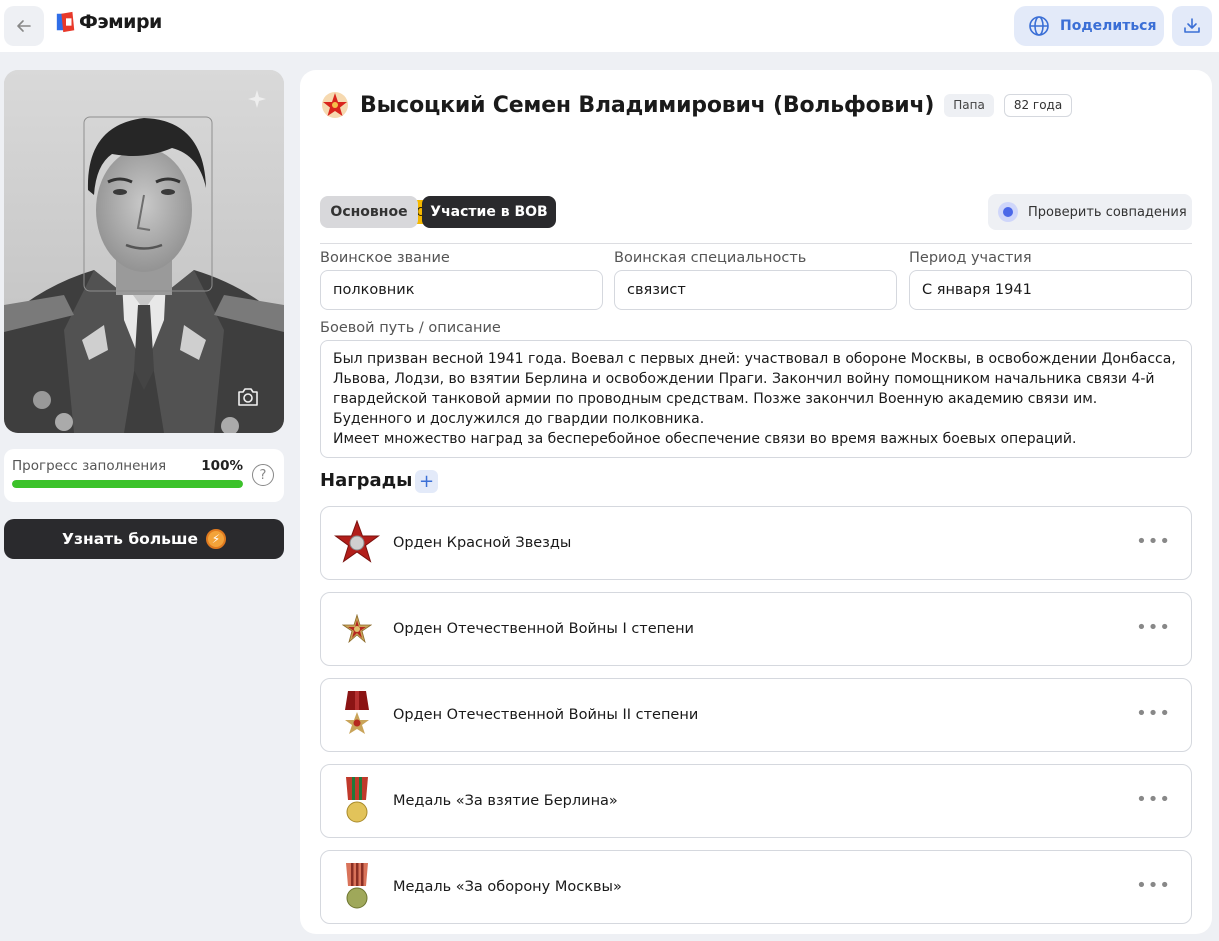 The height and width of the screenshot is (941, 1219). I want to click on person-name: Высоцкий Семен Владимирович (Вольфович), so click(647, 105).